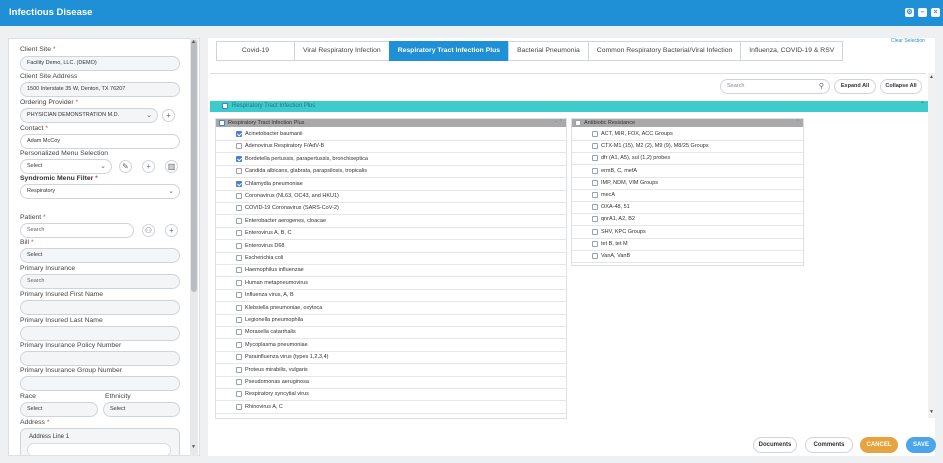  What do you see at coordinates (391, 408) in the screenshot?
I see `pathogen-row: Rhinovirus A, C` at bounding box center [391, 408].